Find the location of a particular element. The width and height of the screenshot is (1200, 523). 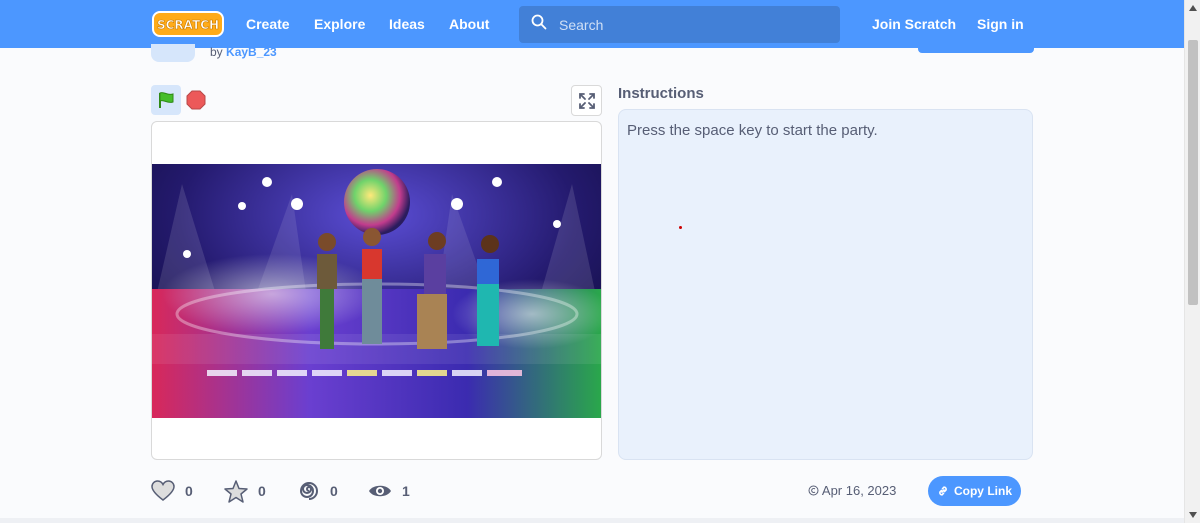

stop-button is located at coordinates (196, 100).